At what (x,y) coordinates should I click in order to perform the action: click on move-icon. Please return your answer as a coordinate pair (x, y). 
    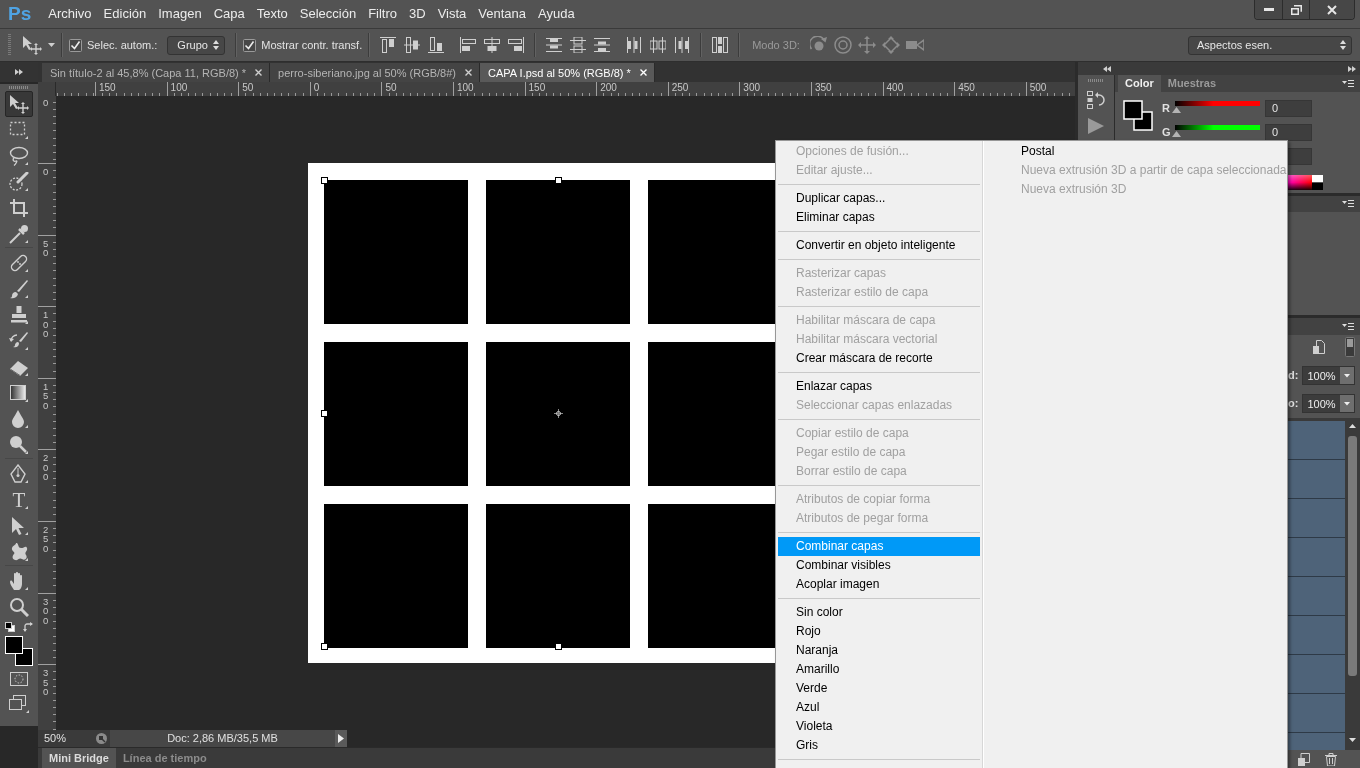
    Looking at the image, I should click on (32, 45).